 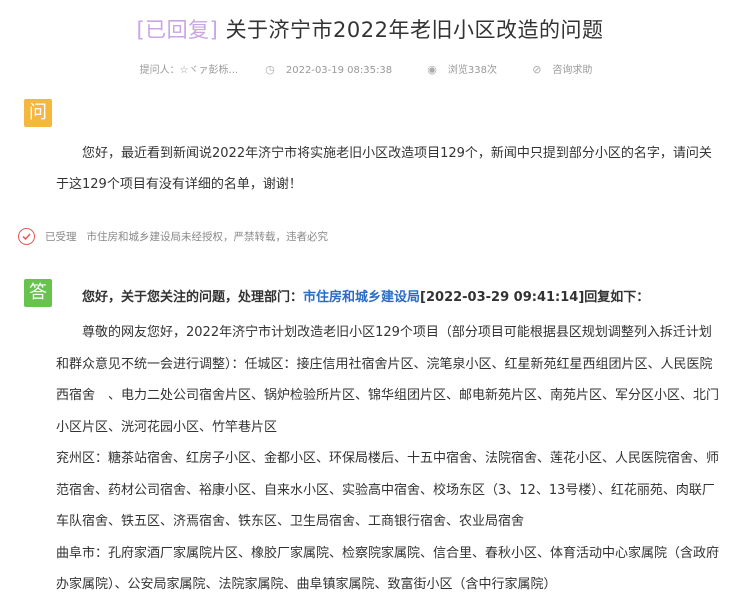 What do you see at coordinates (38, 293) in the screenshot?
I see `answer-badge: 答` at bounding box center [38, 293].